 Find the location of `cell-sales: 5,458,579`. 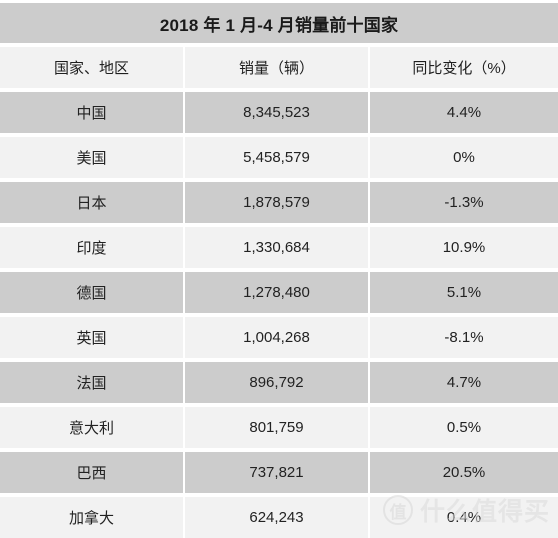

cell-sales: 5,458,579 is located at coordinates (276, 157).